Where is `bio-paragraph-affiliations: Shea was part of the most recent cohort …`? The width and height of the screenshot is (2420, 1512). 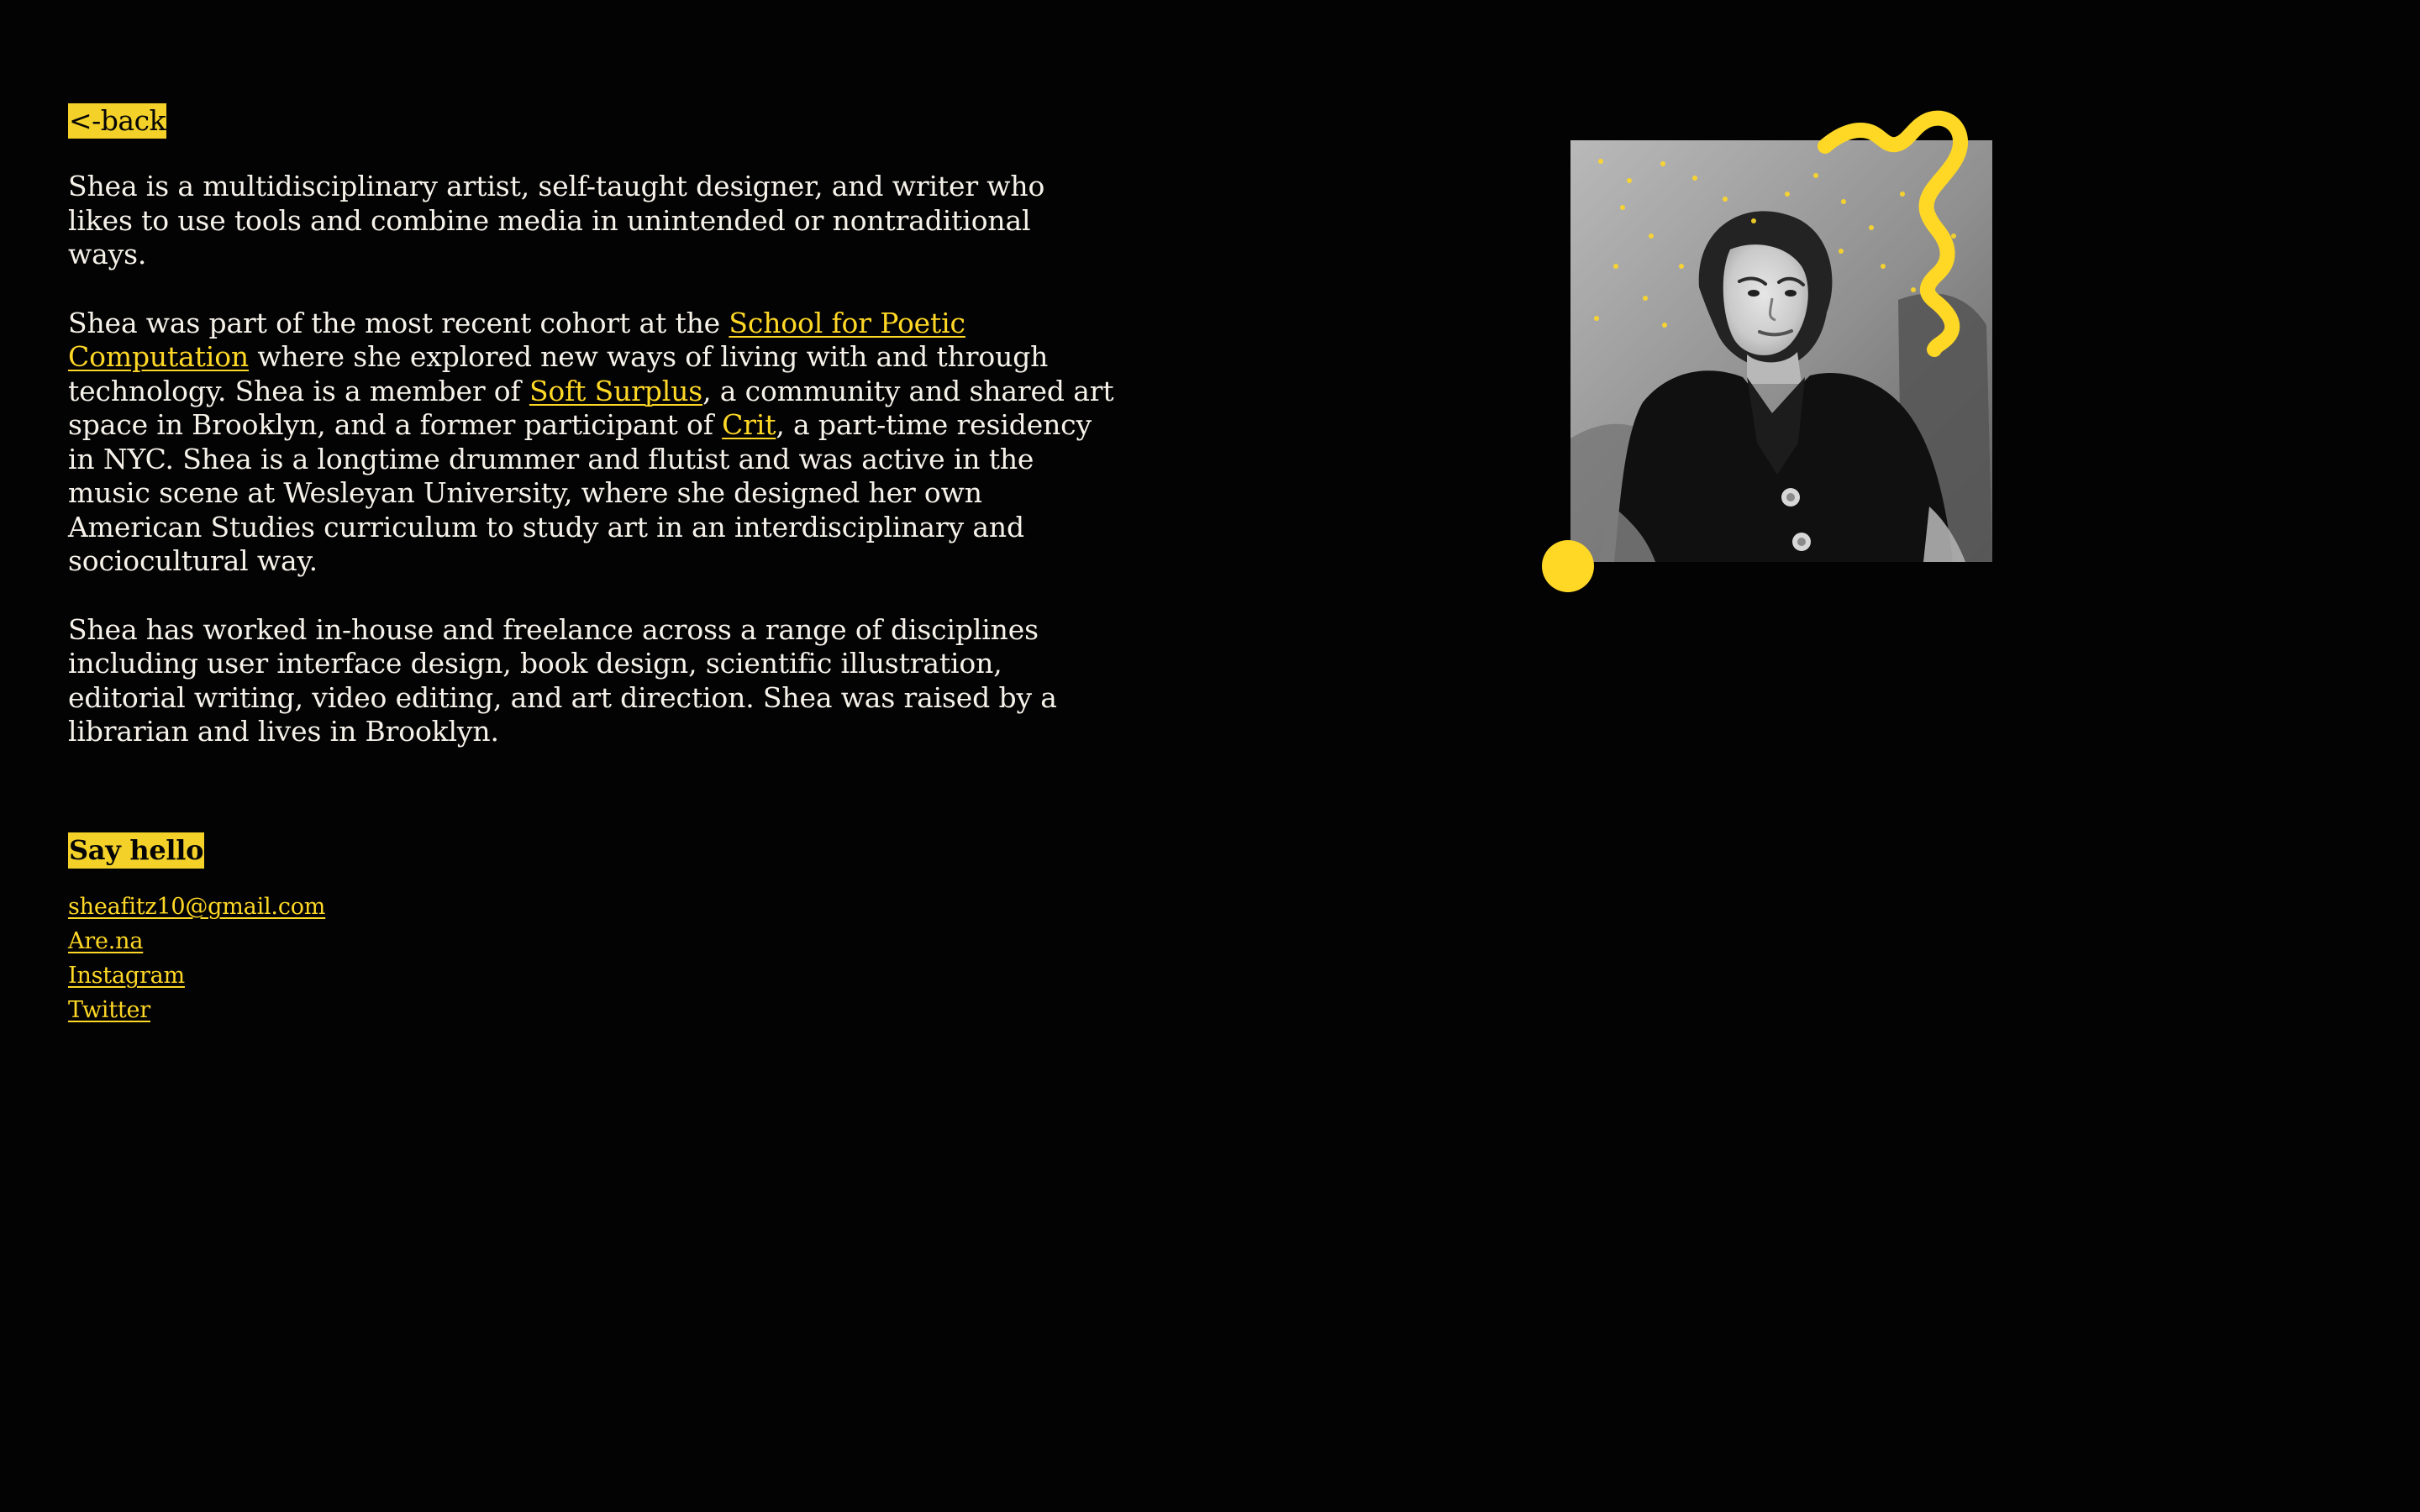
bio-paragraph-affiliations: Shea was part of the most recent cohort … is located at coordinates (591, 443).